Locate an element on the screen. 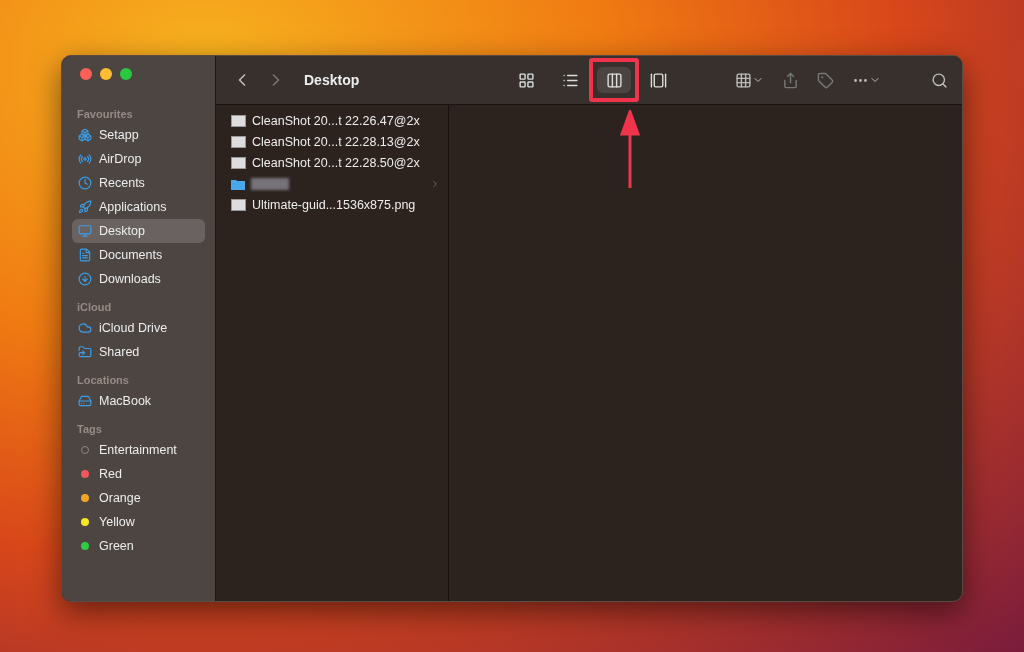 The height and width of the screenshot is (652, 1024). sidebar-label: iCloud Drive is located at coordinates (133, 328).